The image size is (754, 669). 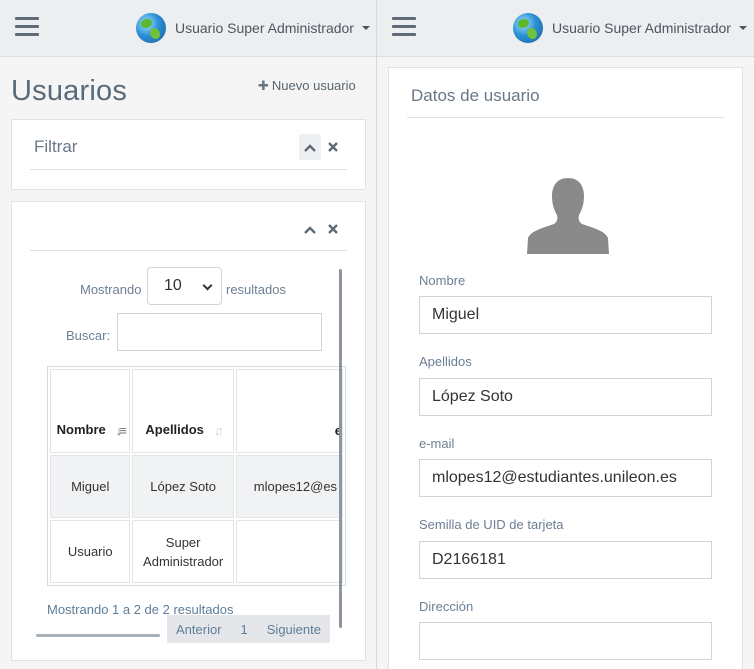 I want to click on new-user-link: ✚ Nuevo usuario, so click(x=307, y=86).